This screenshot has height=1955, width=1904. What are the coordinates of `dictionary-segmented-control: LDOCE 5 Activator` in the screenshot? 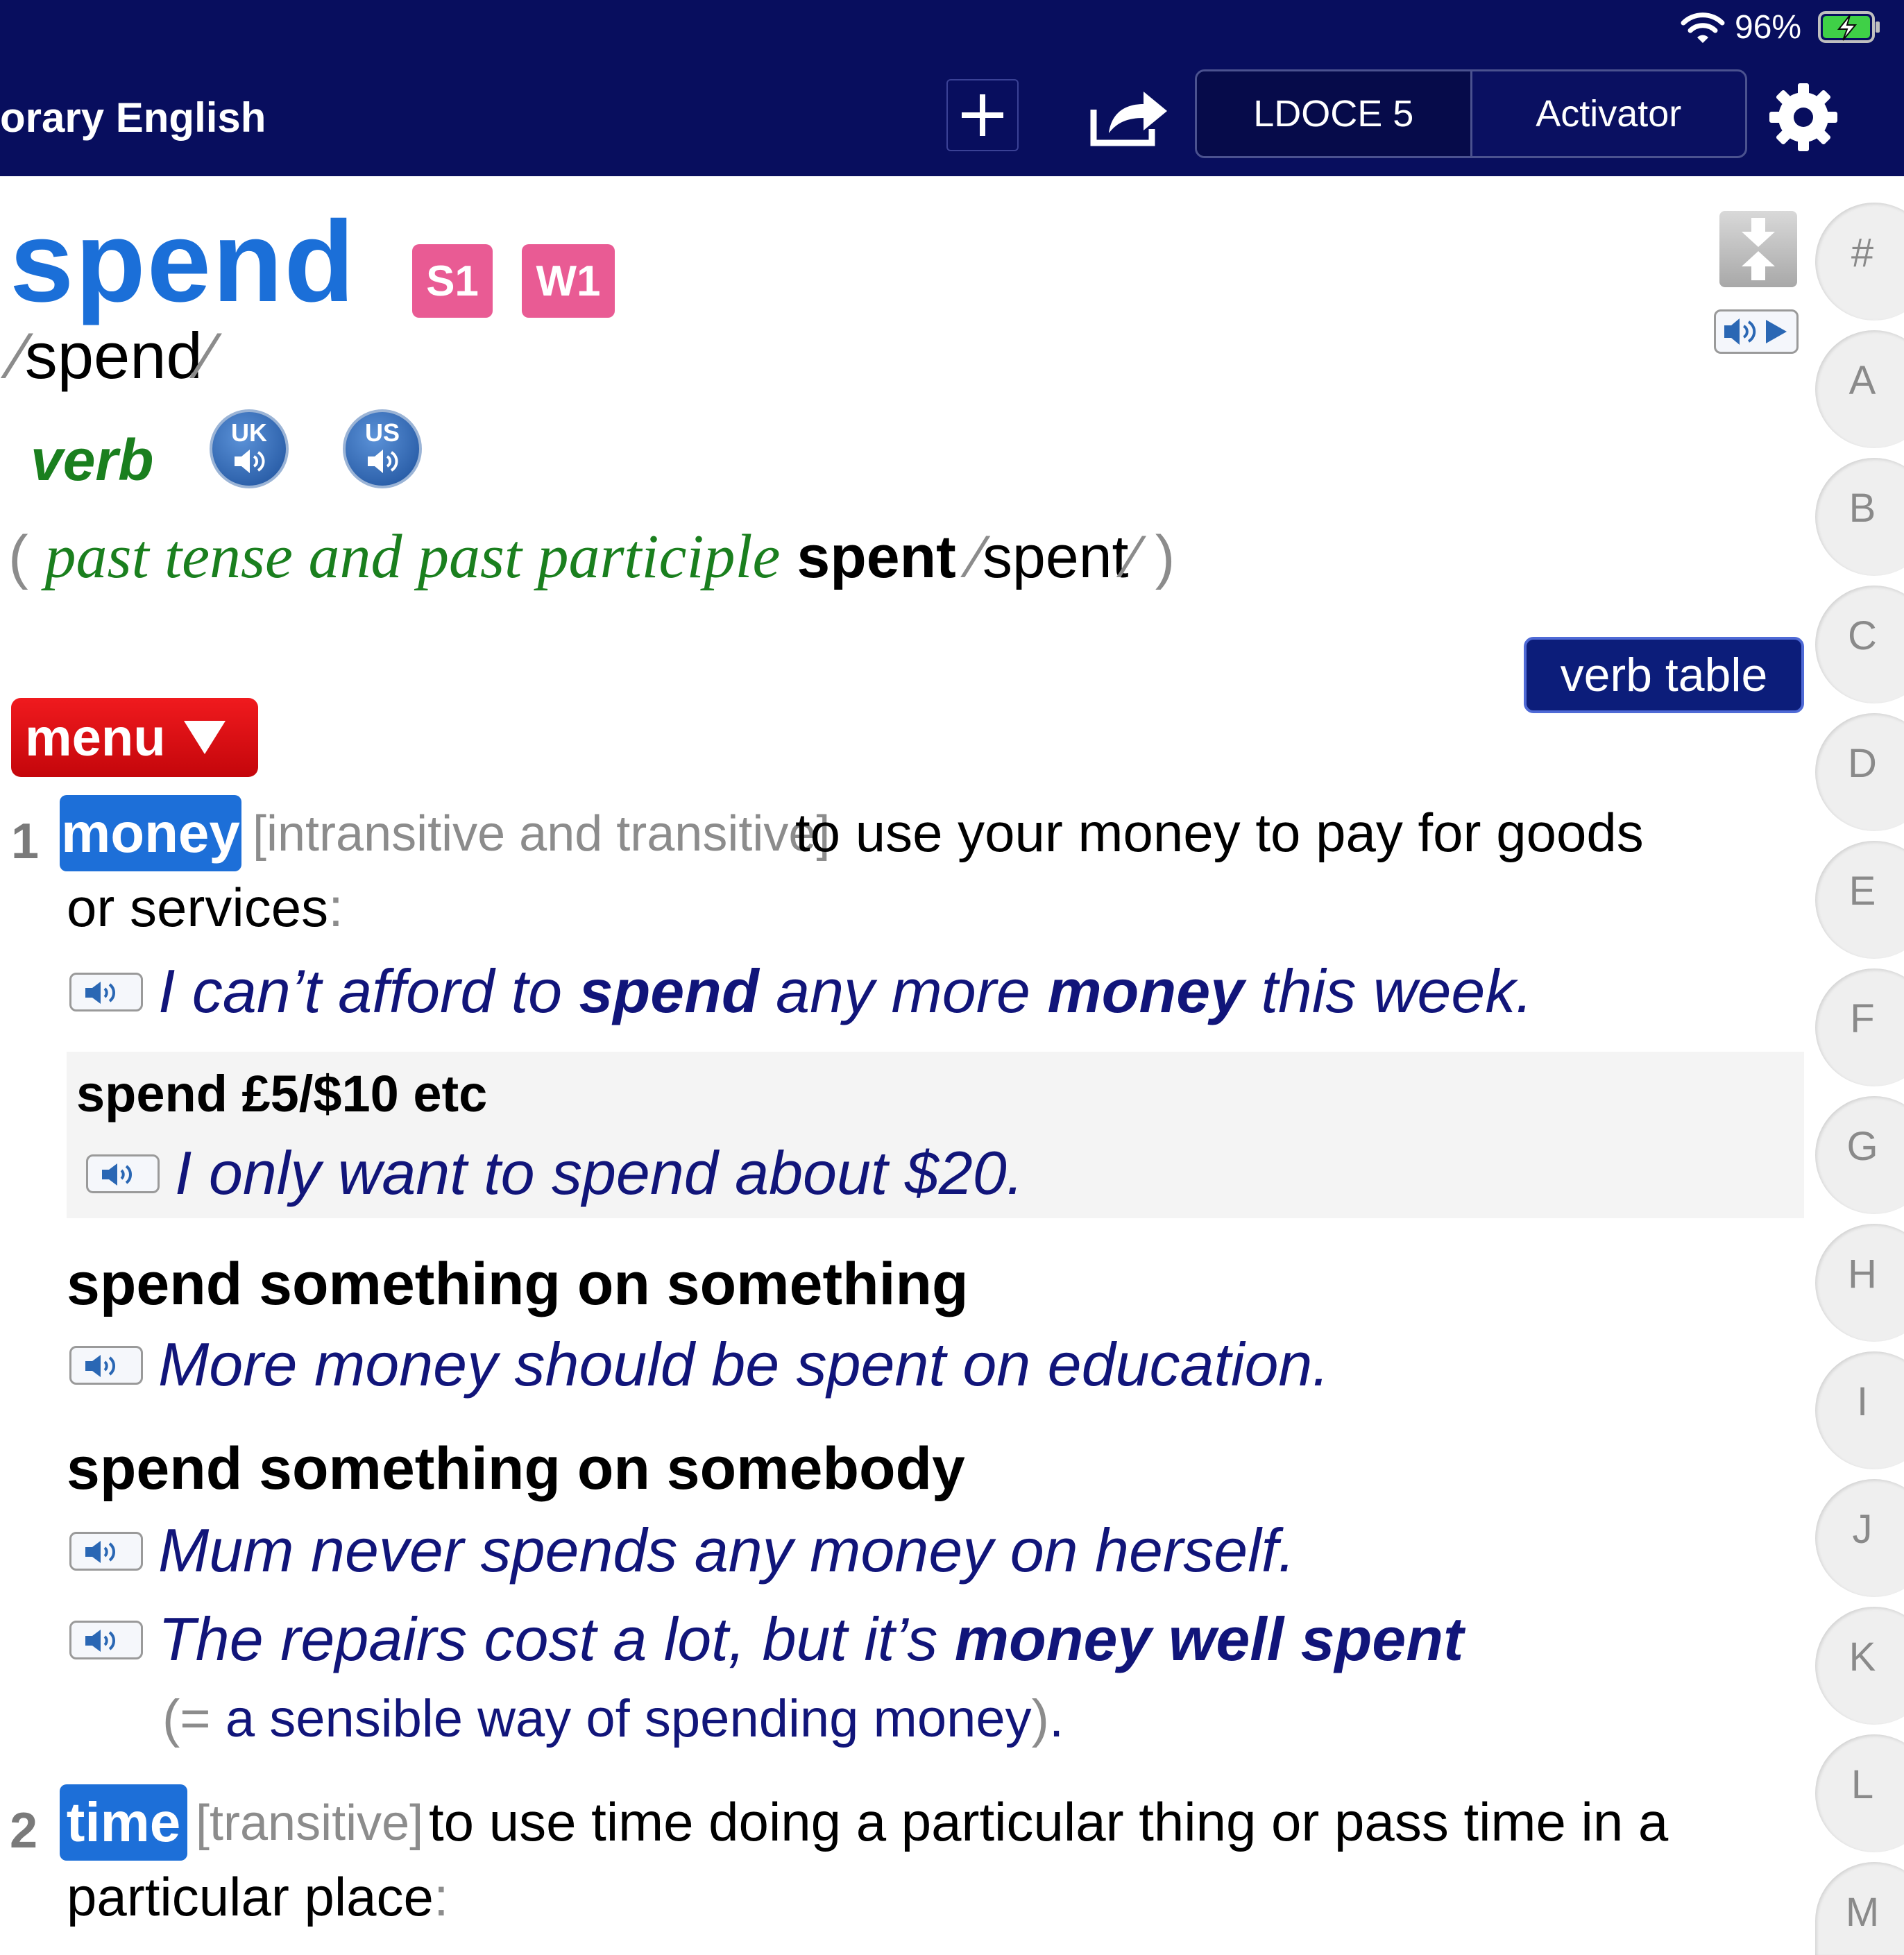 It's located at (1471, 114).